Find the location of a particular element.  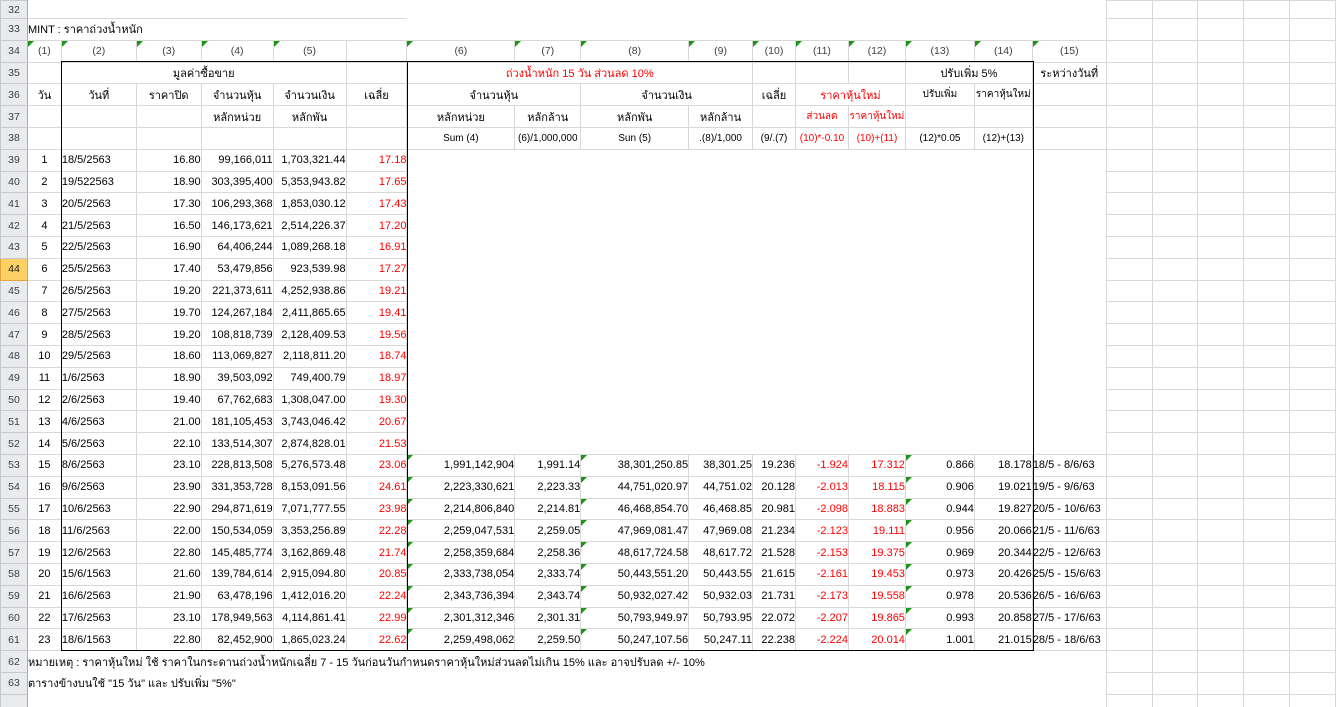

cell-close-price: 22.80 is located at coordinates (168, 640).